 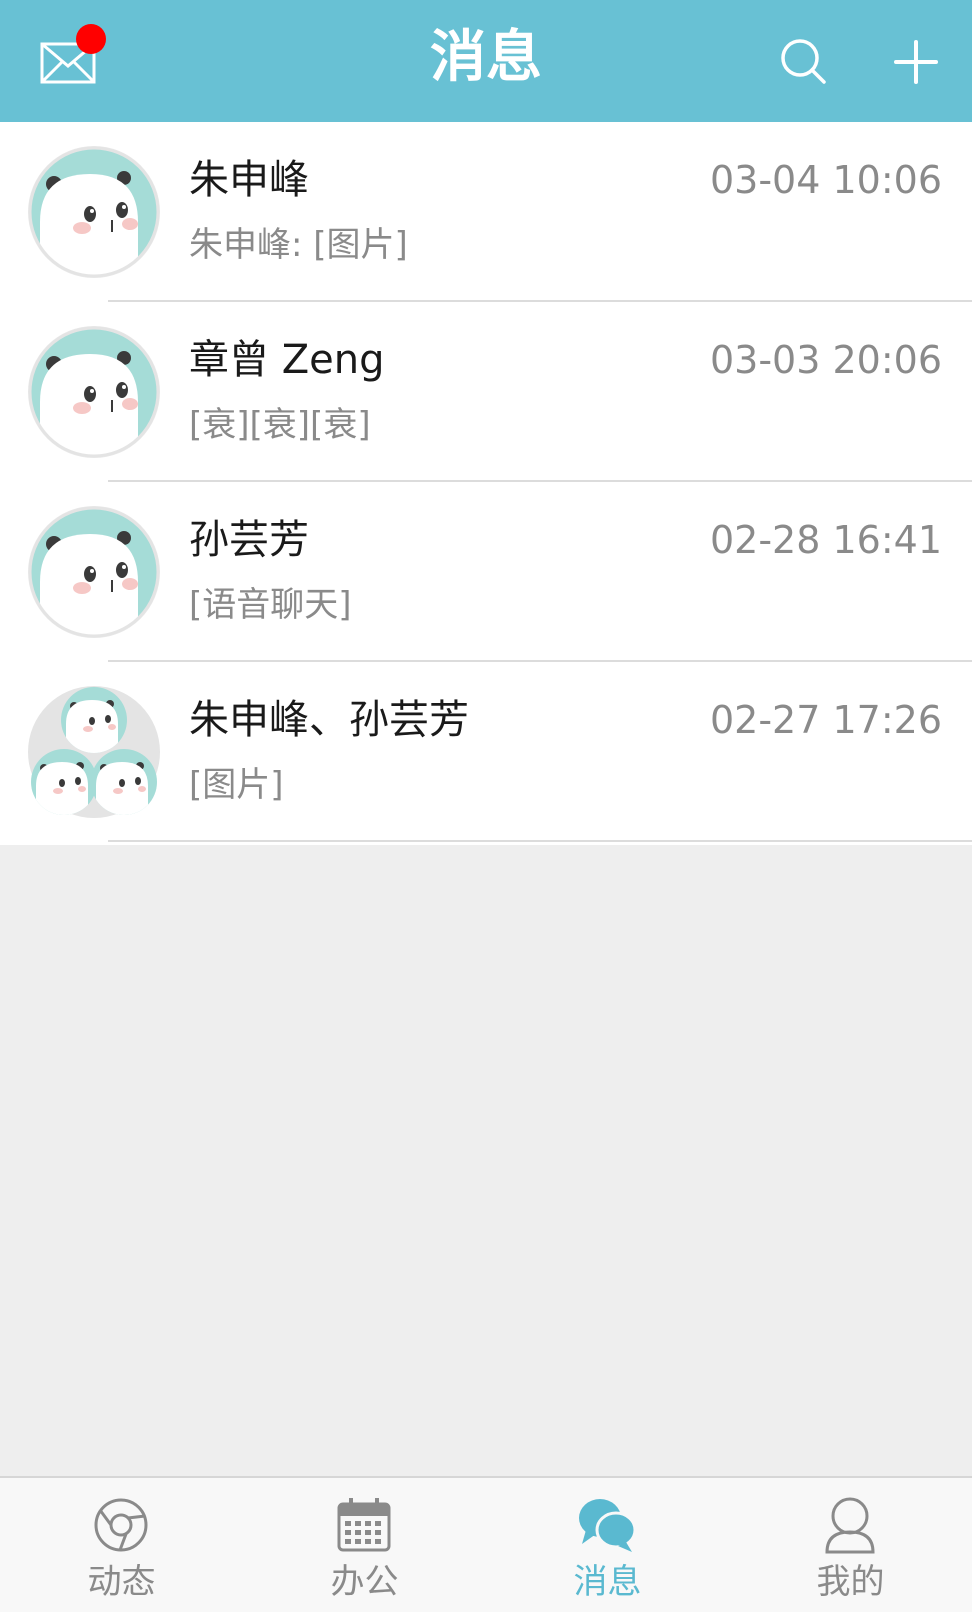 What do you see at coordinates (486, 572) in the screenshot?
I see `conversation-item: 孙芸芳 [语音聊天] 02-28 16:41` at bounding box center [486, 572].